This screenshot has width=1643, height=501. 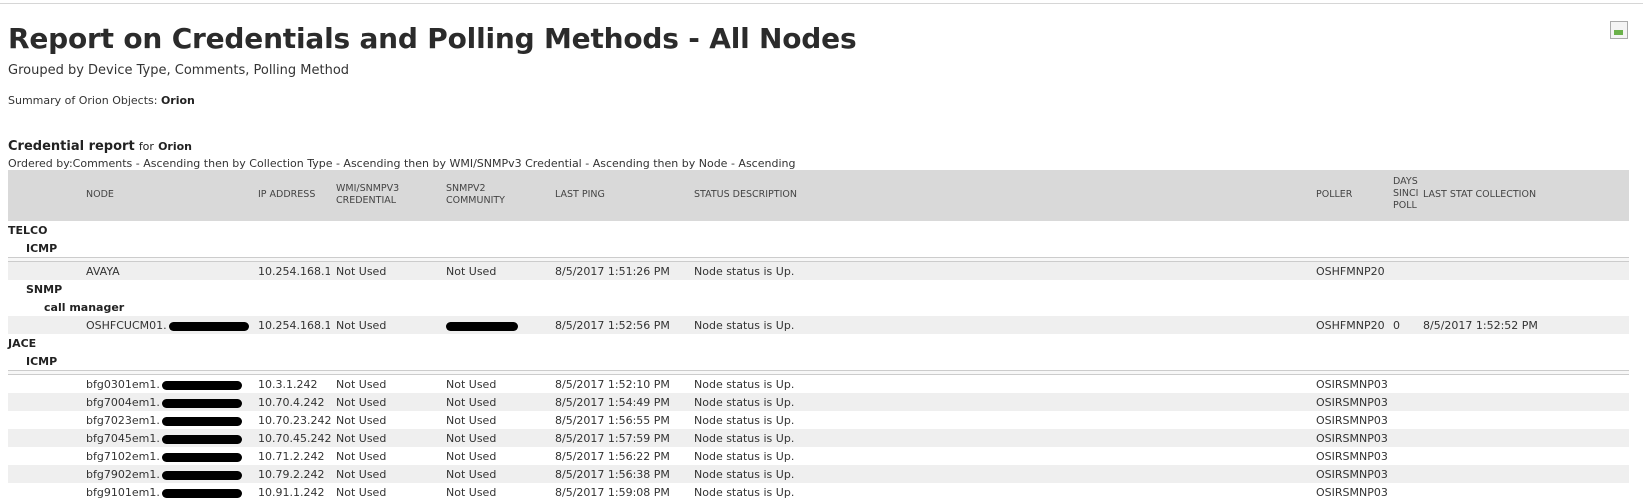 I want to click on group-telco: TELCO, so click(x=818, y=230).